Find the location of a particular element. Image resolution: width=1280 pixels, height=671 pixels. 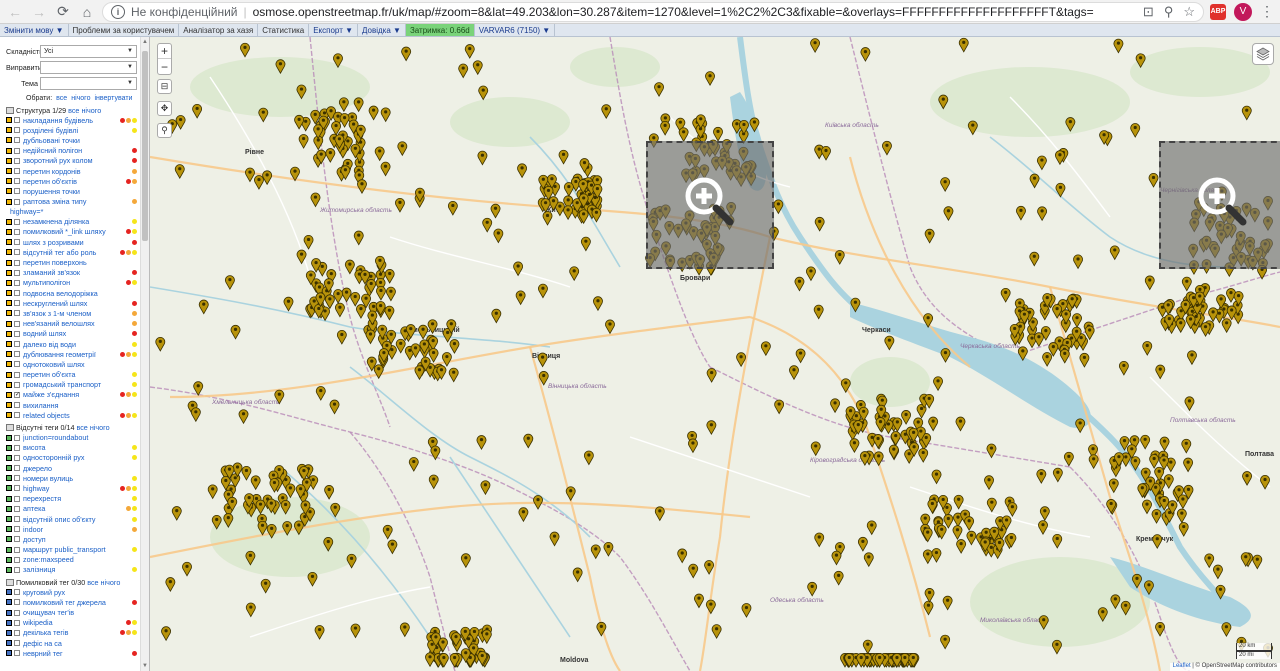

item-label: неврний тег is located at coordinates (76, 653).